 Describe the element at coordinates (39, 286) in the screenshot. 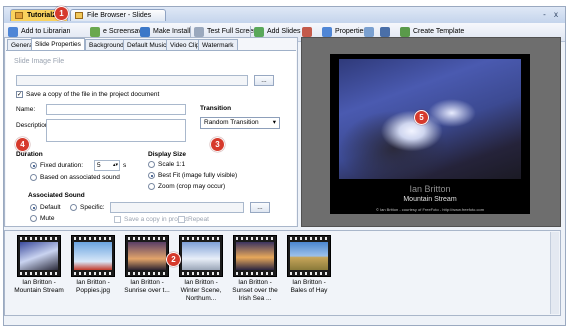

I see `slide-caption: Ian Britton - Mountain Stream` at that location.